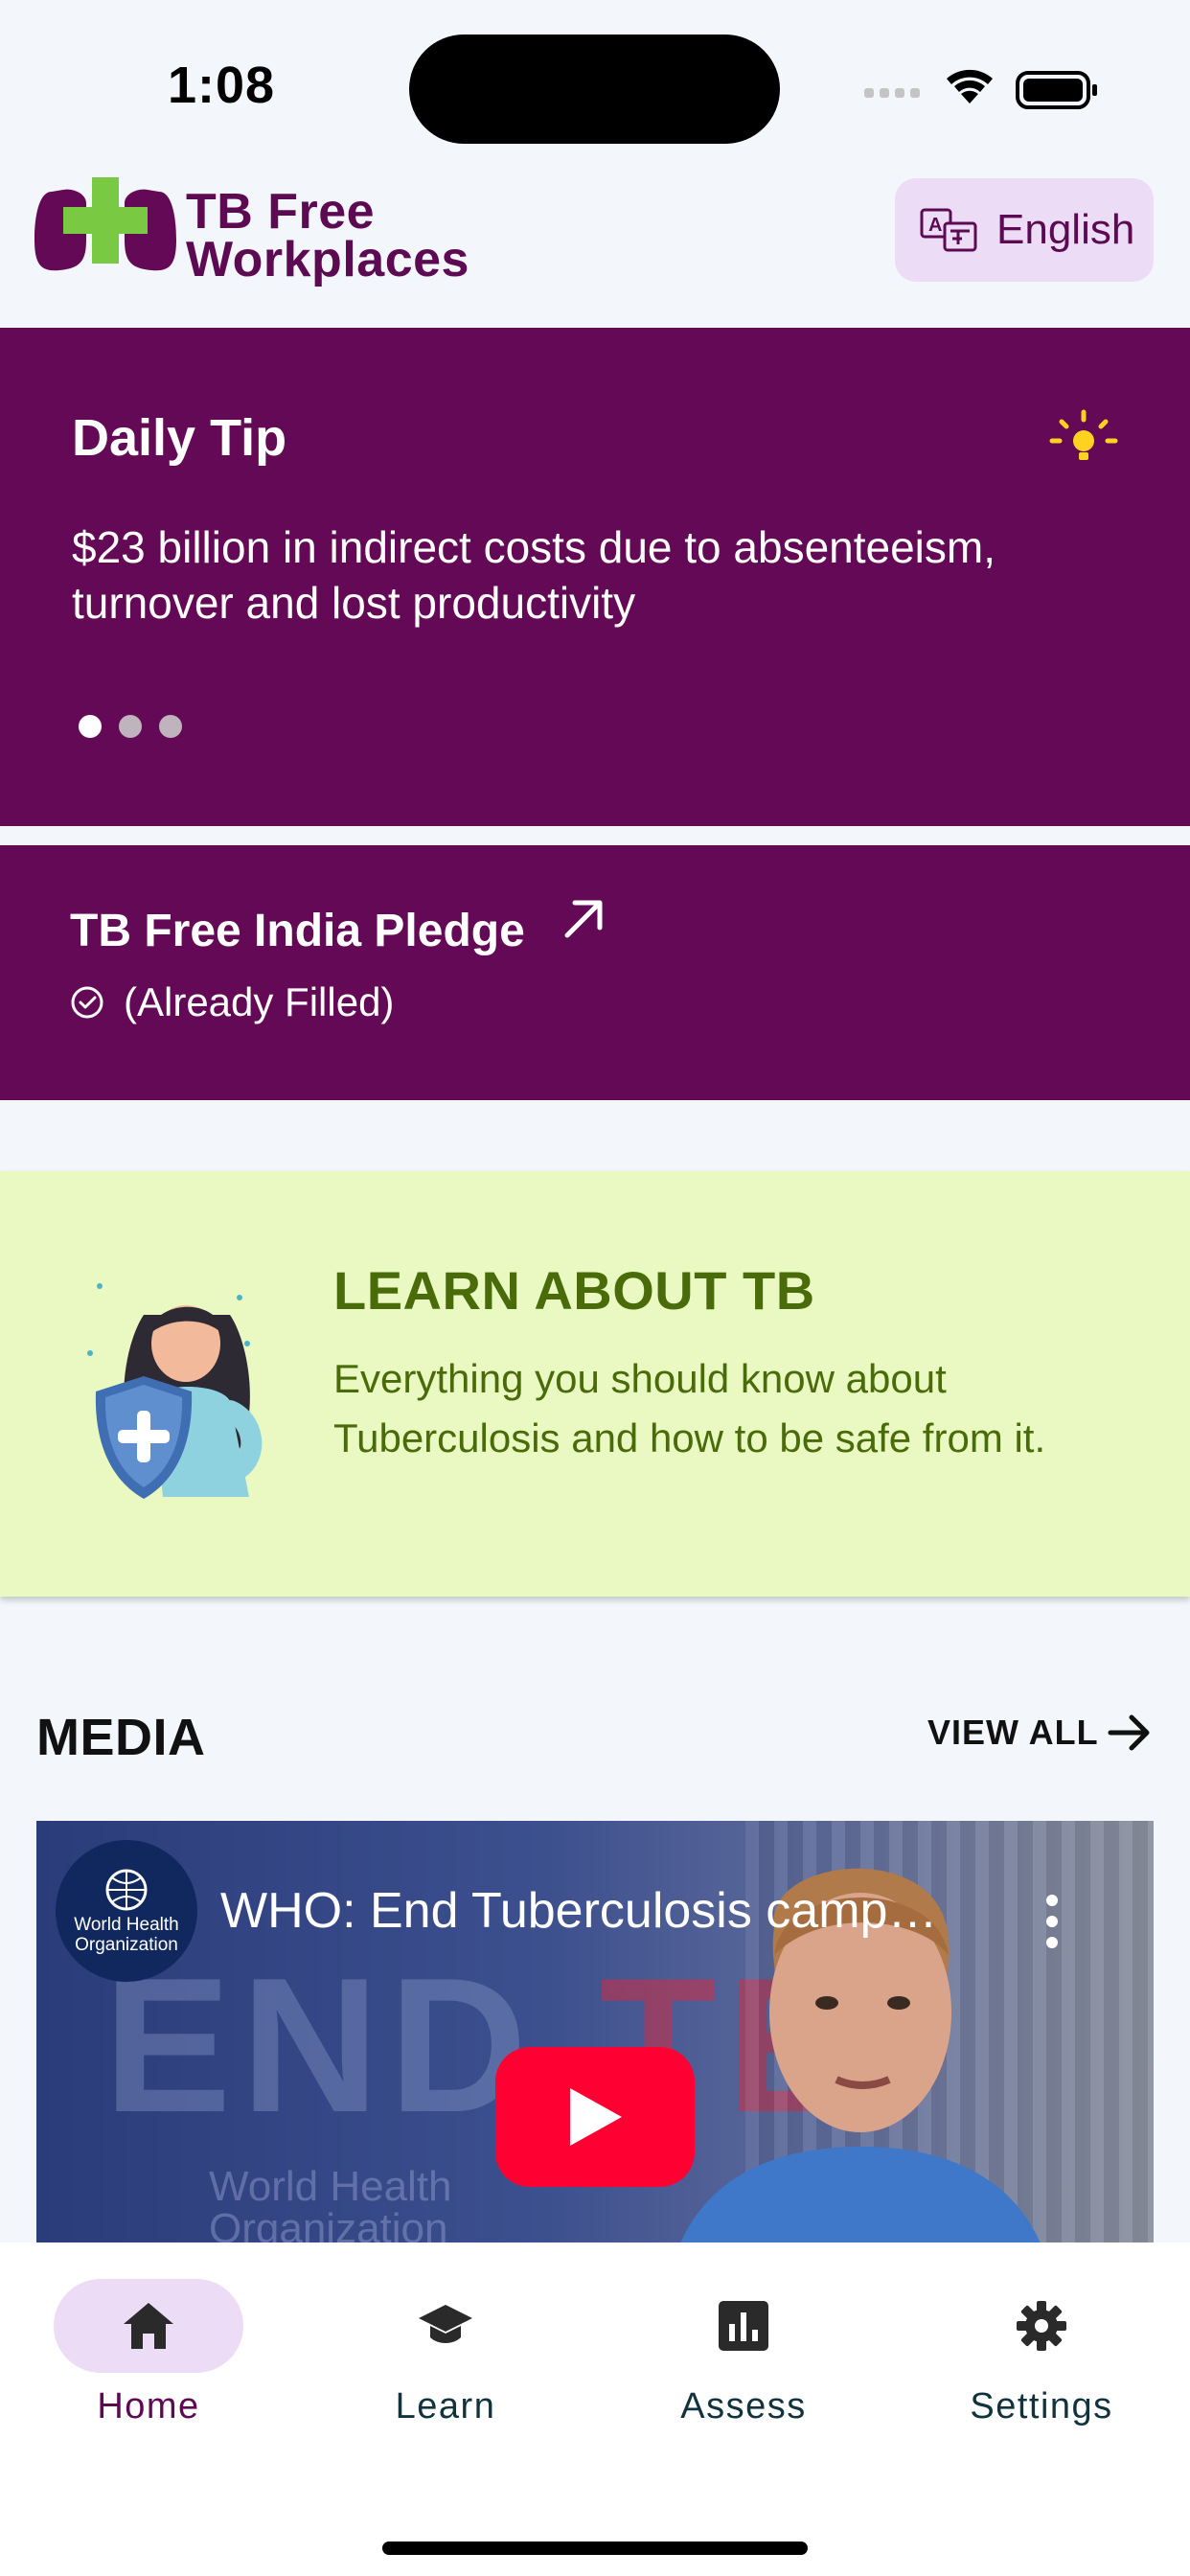 This screenshot has height=2576, width=1190. I want to click on logo-line-2: Workplaces, so click(327, 260).